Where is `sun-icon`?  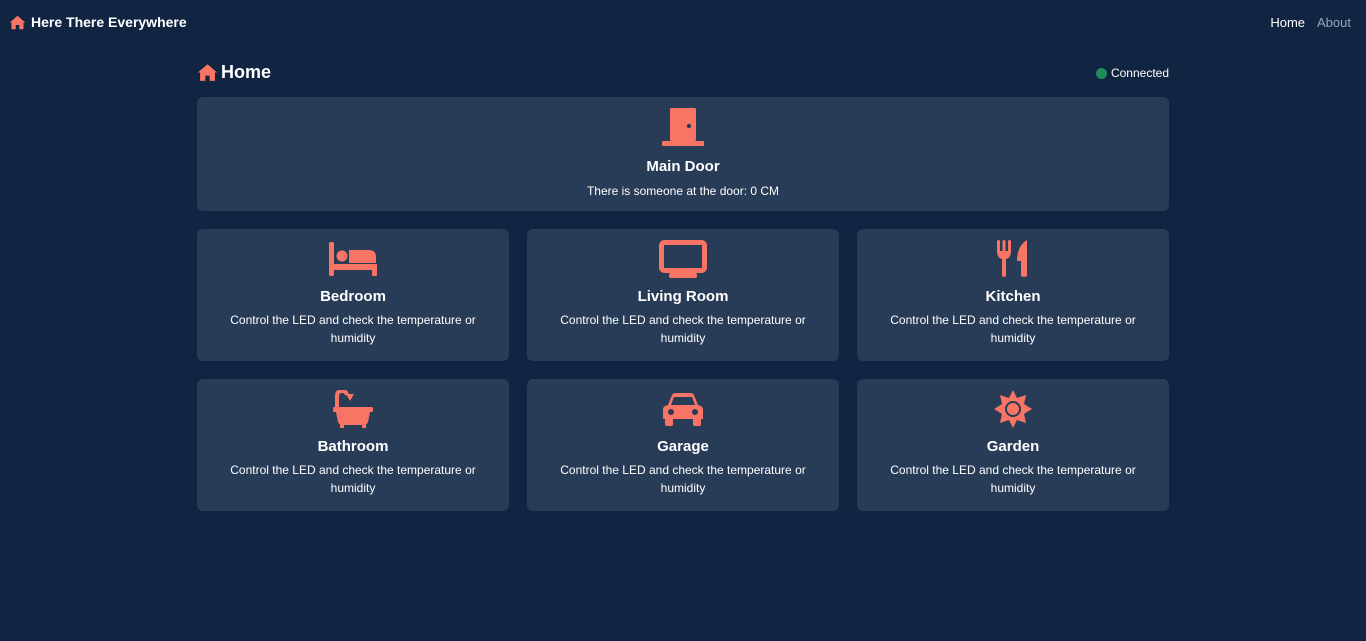 sun-icon is located at coordinates (1013, 409).